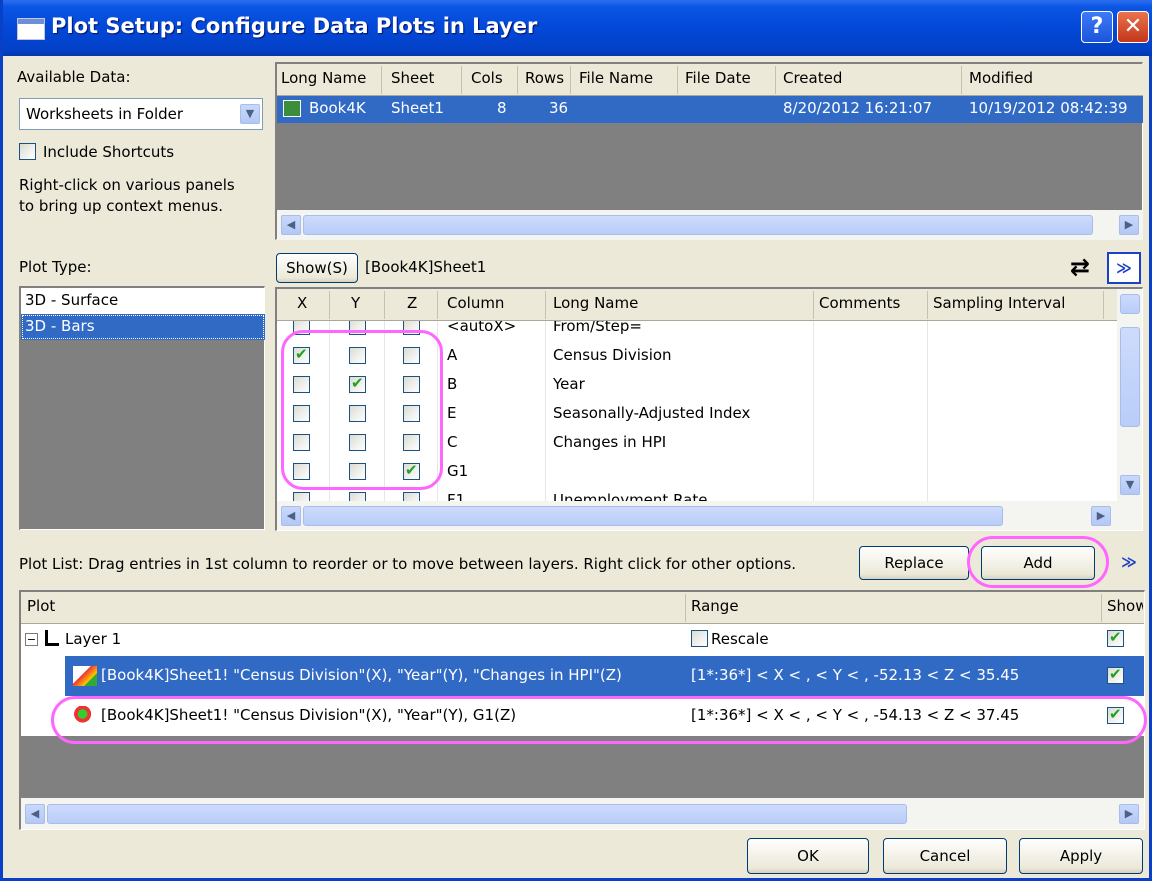 The width and height of the screenshot is (1152, 881). I want to click on replace-button: Replace, so click(914, 563).